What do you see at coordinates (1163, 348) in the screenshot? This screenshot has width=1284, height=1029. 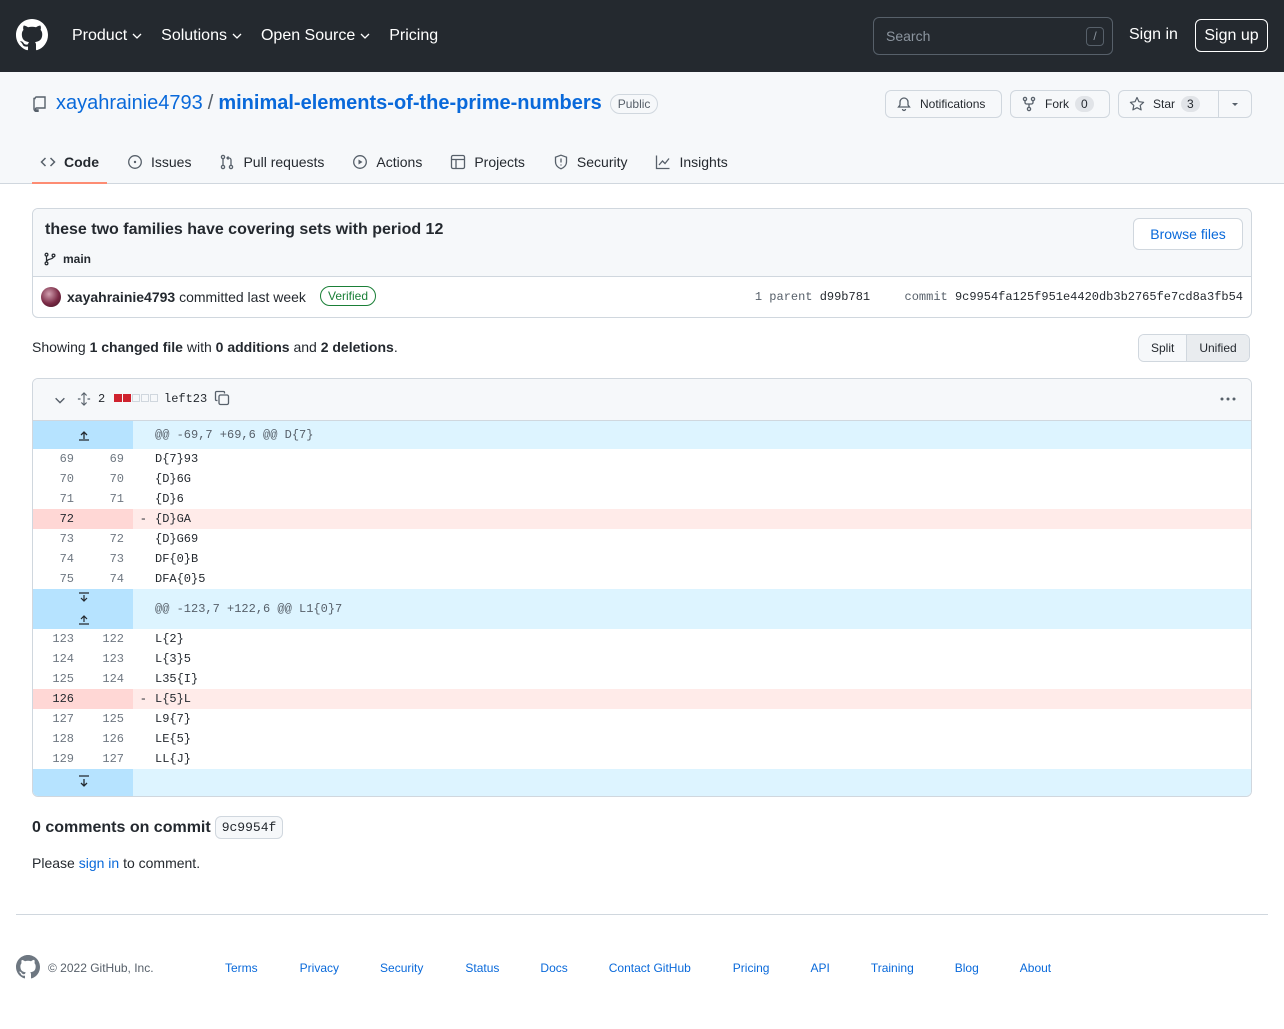 I see `split-view-button: Split` at bounding box center [1163, 348].